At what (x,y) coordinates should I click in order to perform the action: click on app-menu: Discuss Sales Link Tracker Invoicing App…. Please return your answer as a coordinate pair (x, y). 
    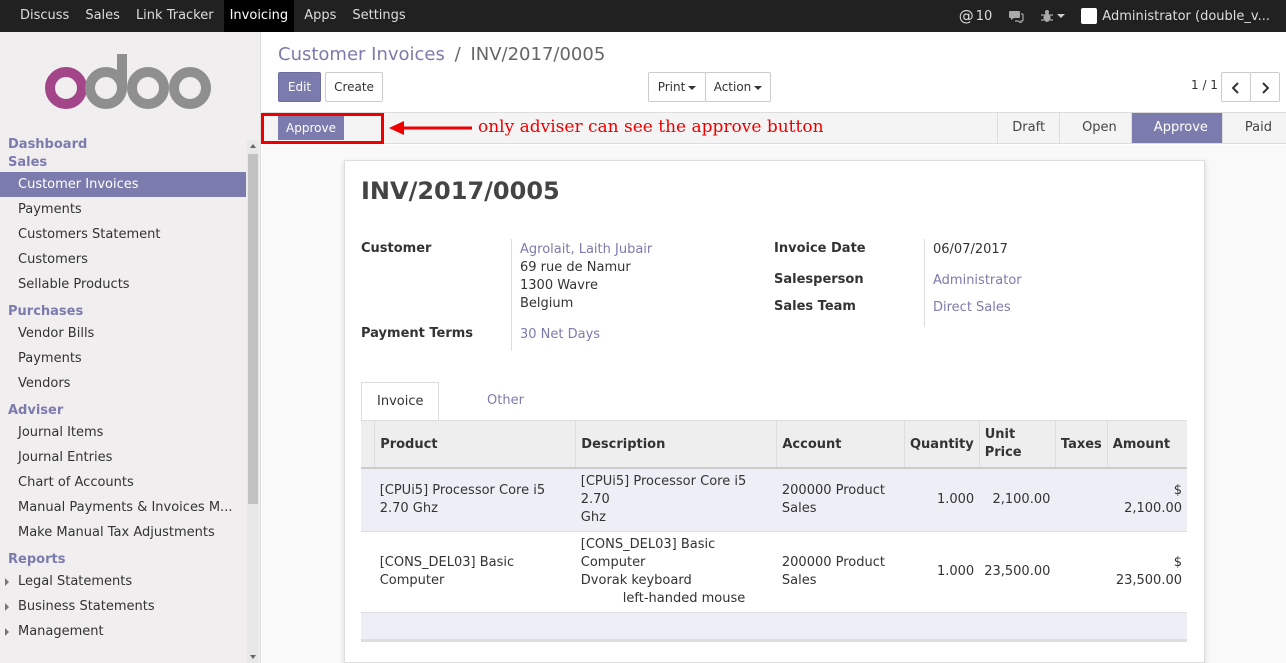
    Looking at the image, I should click on (215, 16).